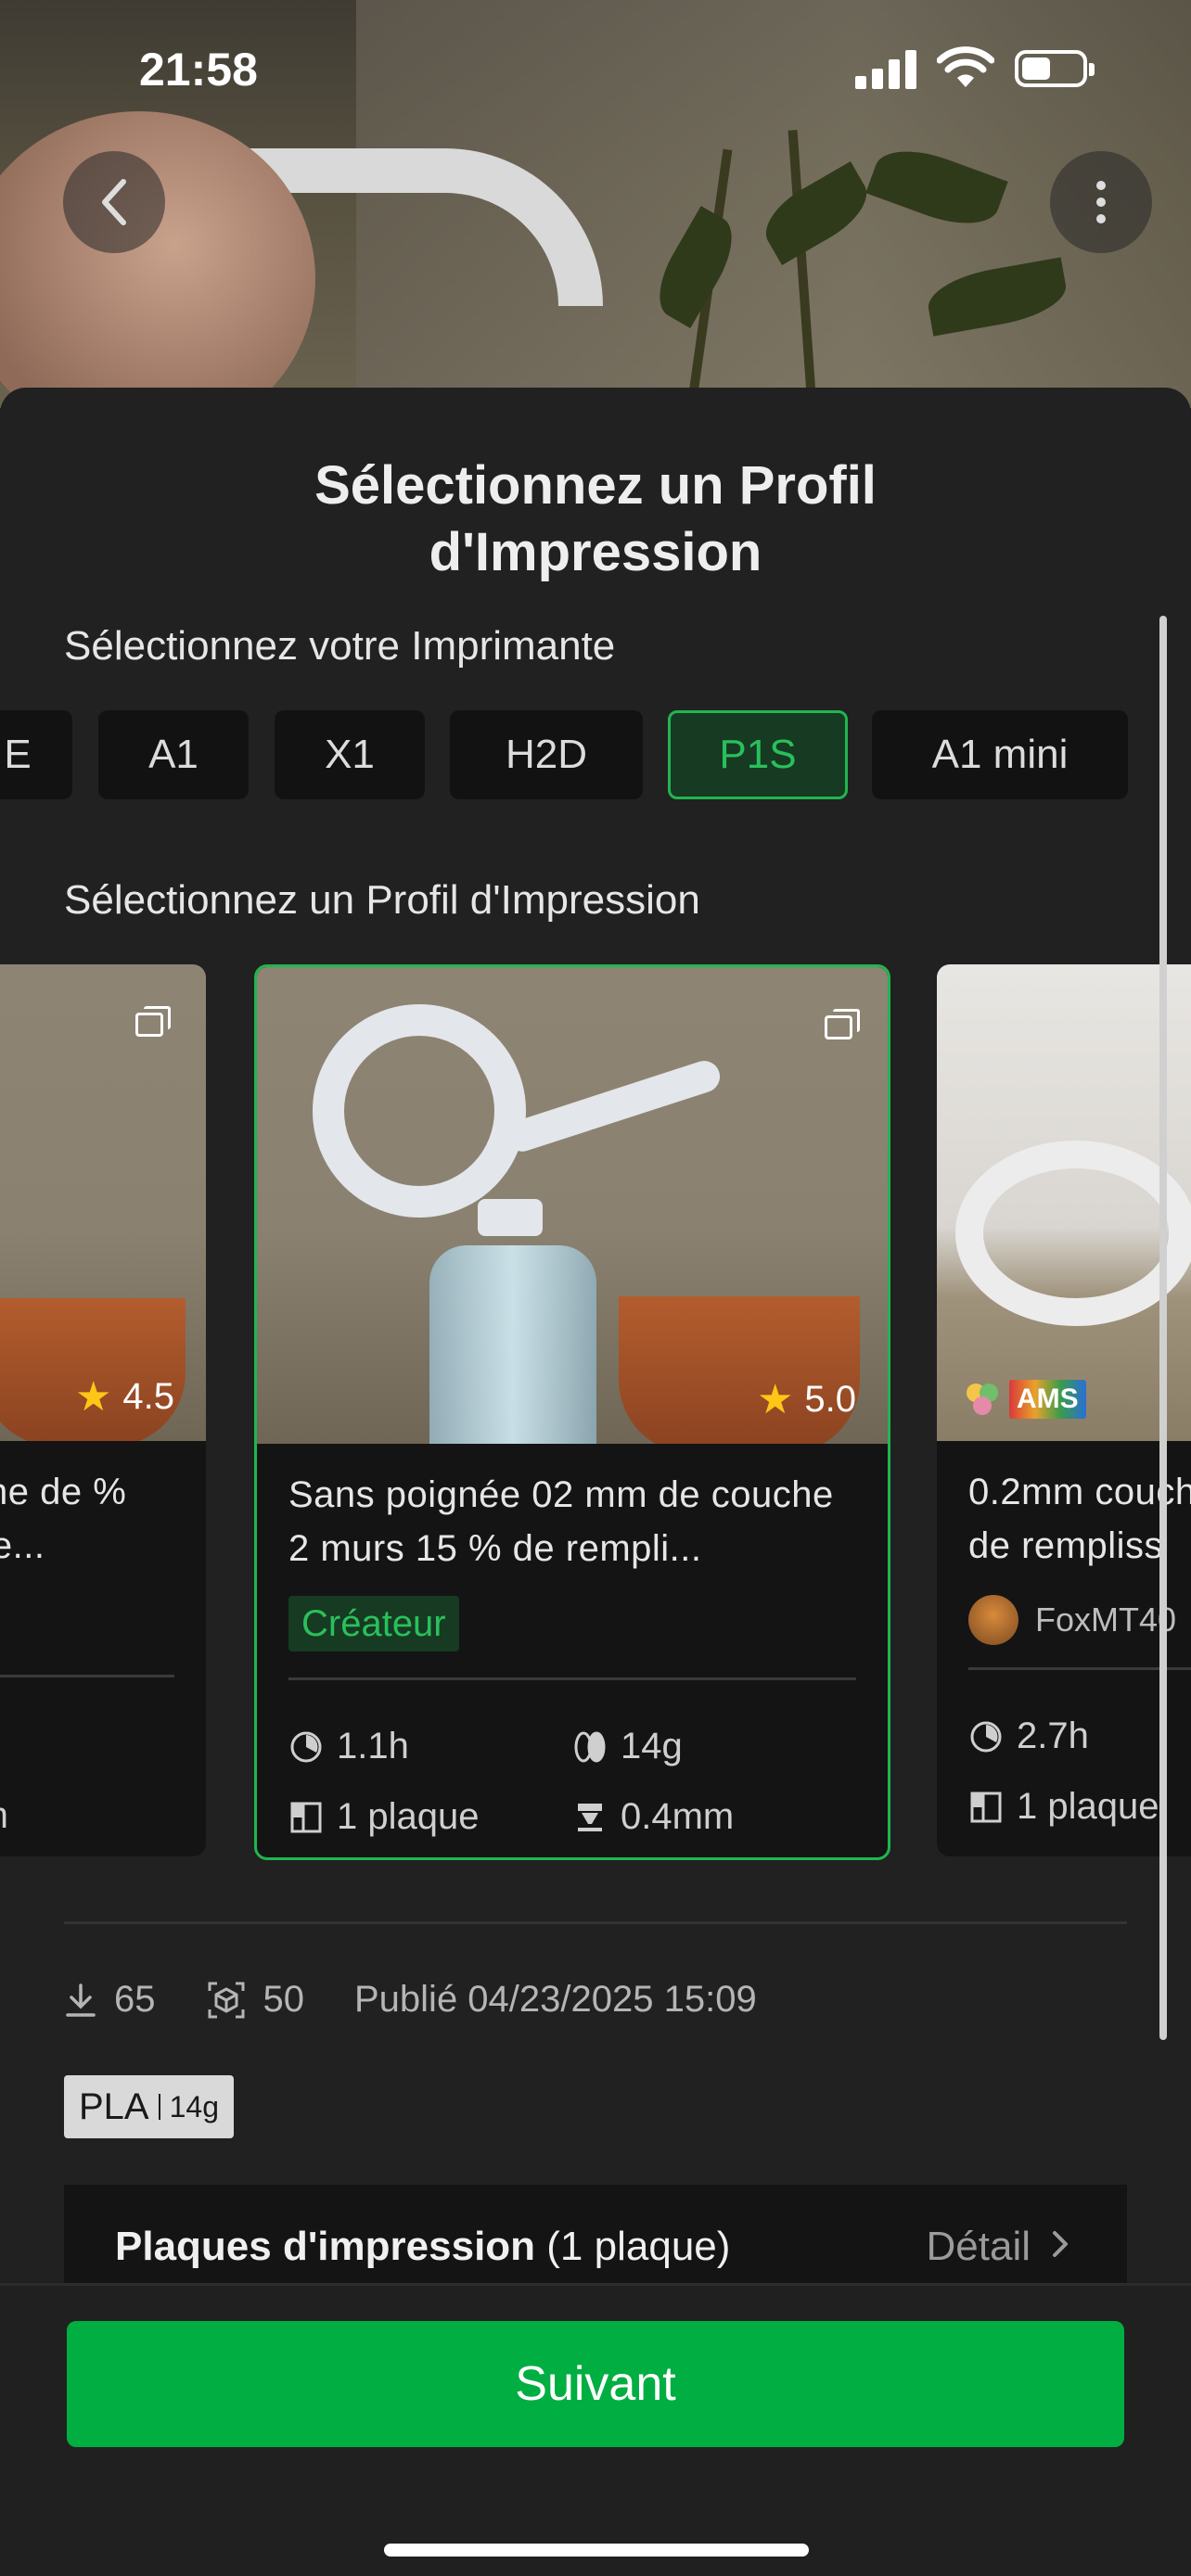 This screenshot has height=2576, width=1191. I want to click on filament-tag: PLA 14g, so click(149, 2106).